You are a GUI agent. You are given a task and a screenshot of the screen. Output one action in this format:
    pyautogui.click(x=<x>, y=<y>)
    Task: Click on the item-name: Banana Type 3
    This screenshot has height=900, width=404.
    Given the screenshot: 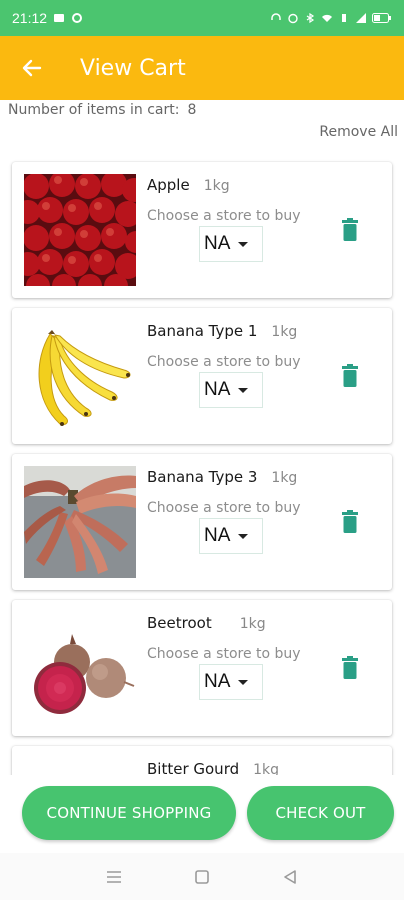 What is the action you would take?
    pyautogui.click(x=202, y=477)
    